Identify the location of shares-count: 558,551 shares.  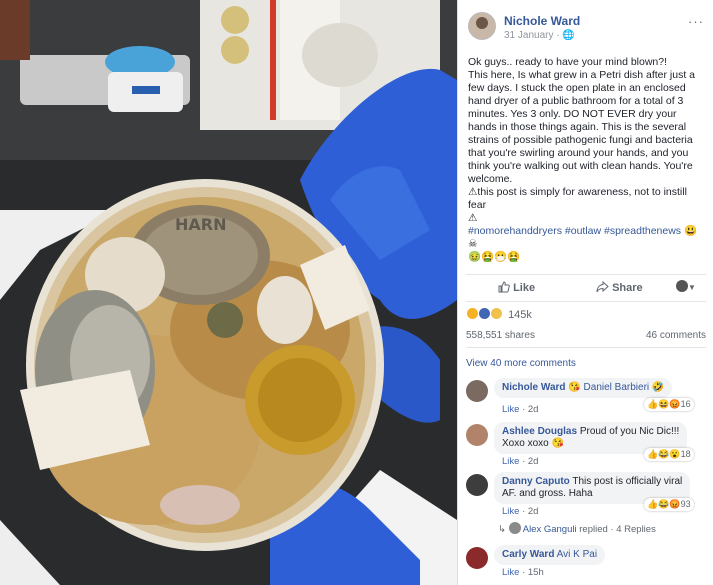
(500, 335).